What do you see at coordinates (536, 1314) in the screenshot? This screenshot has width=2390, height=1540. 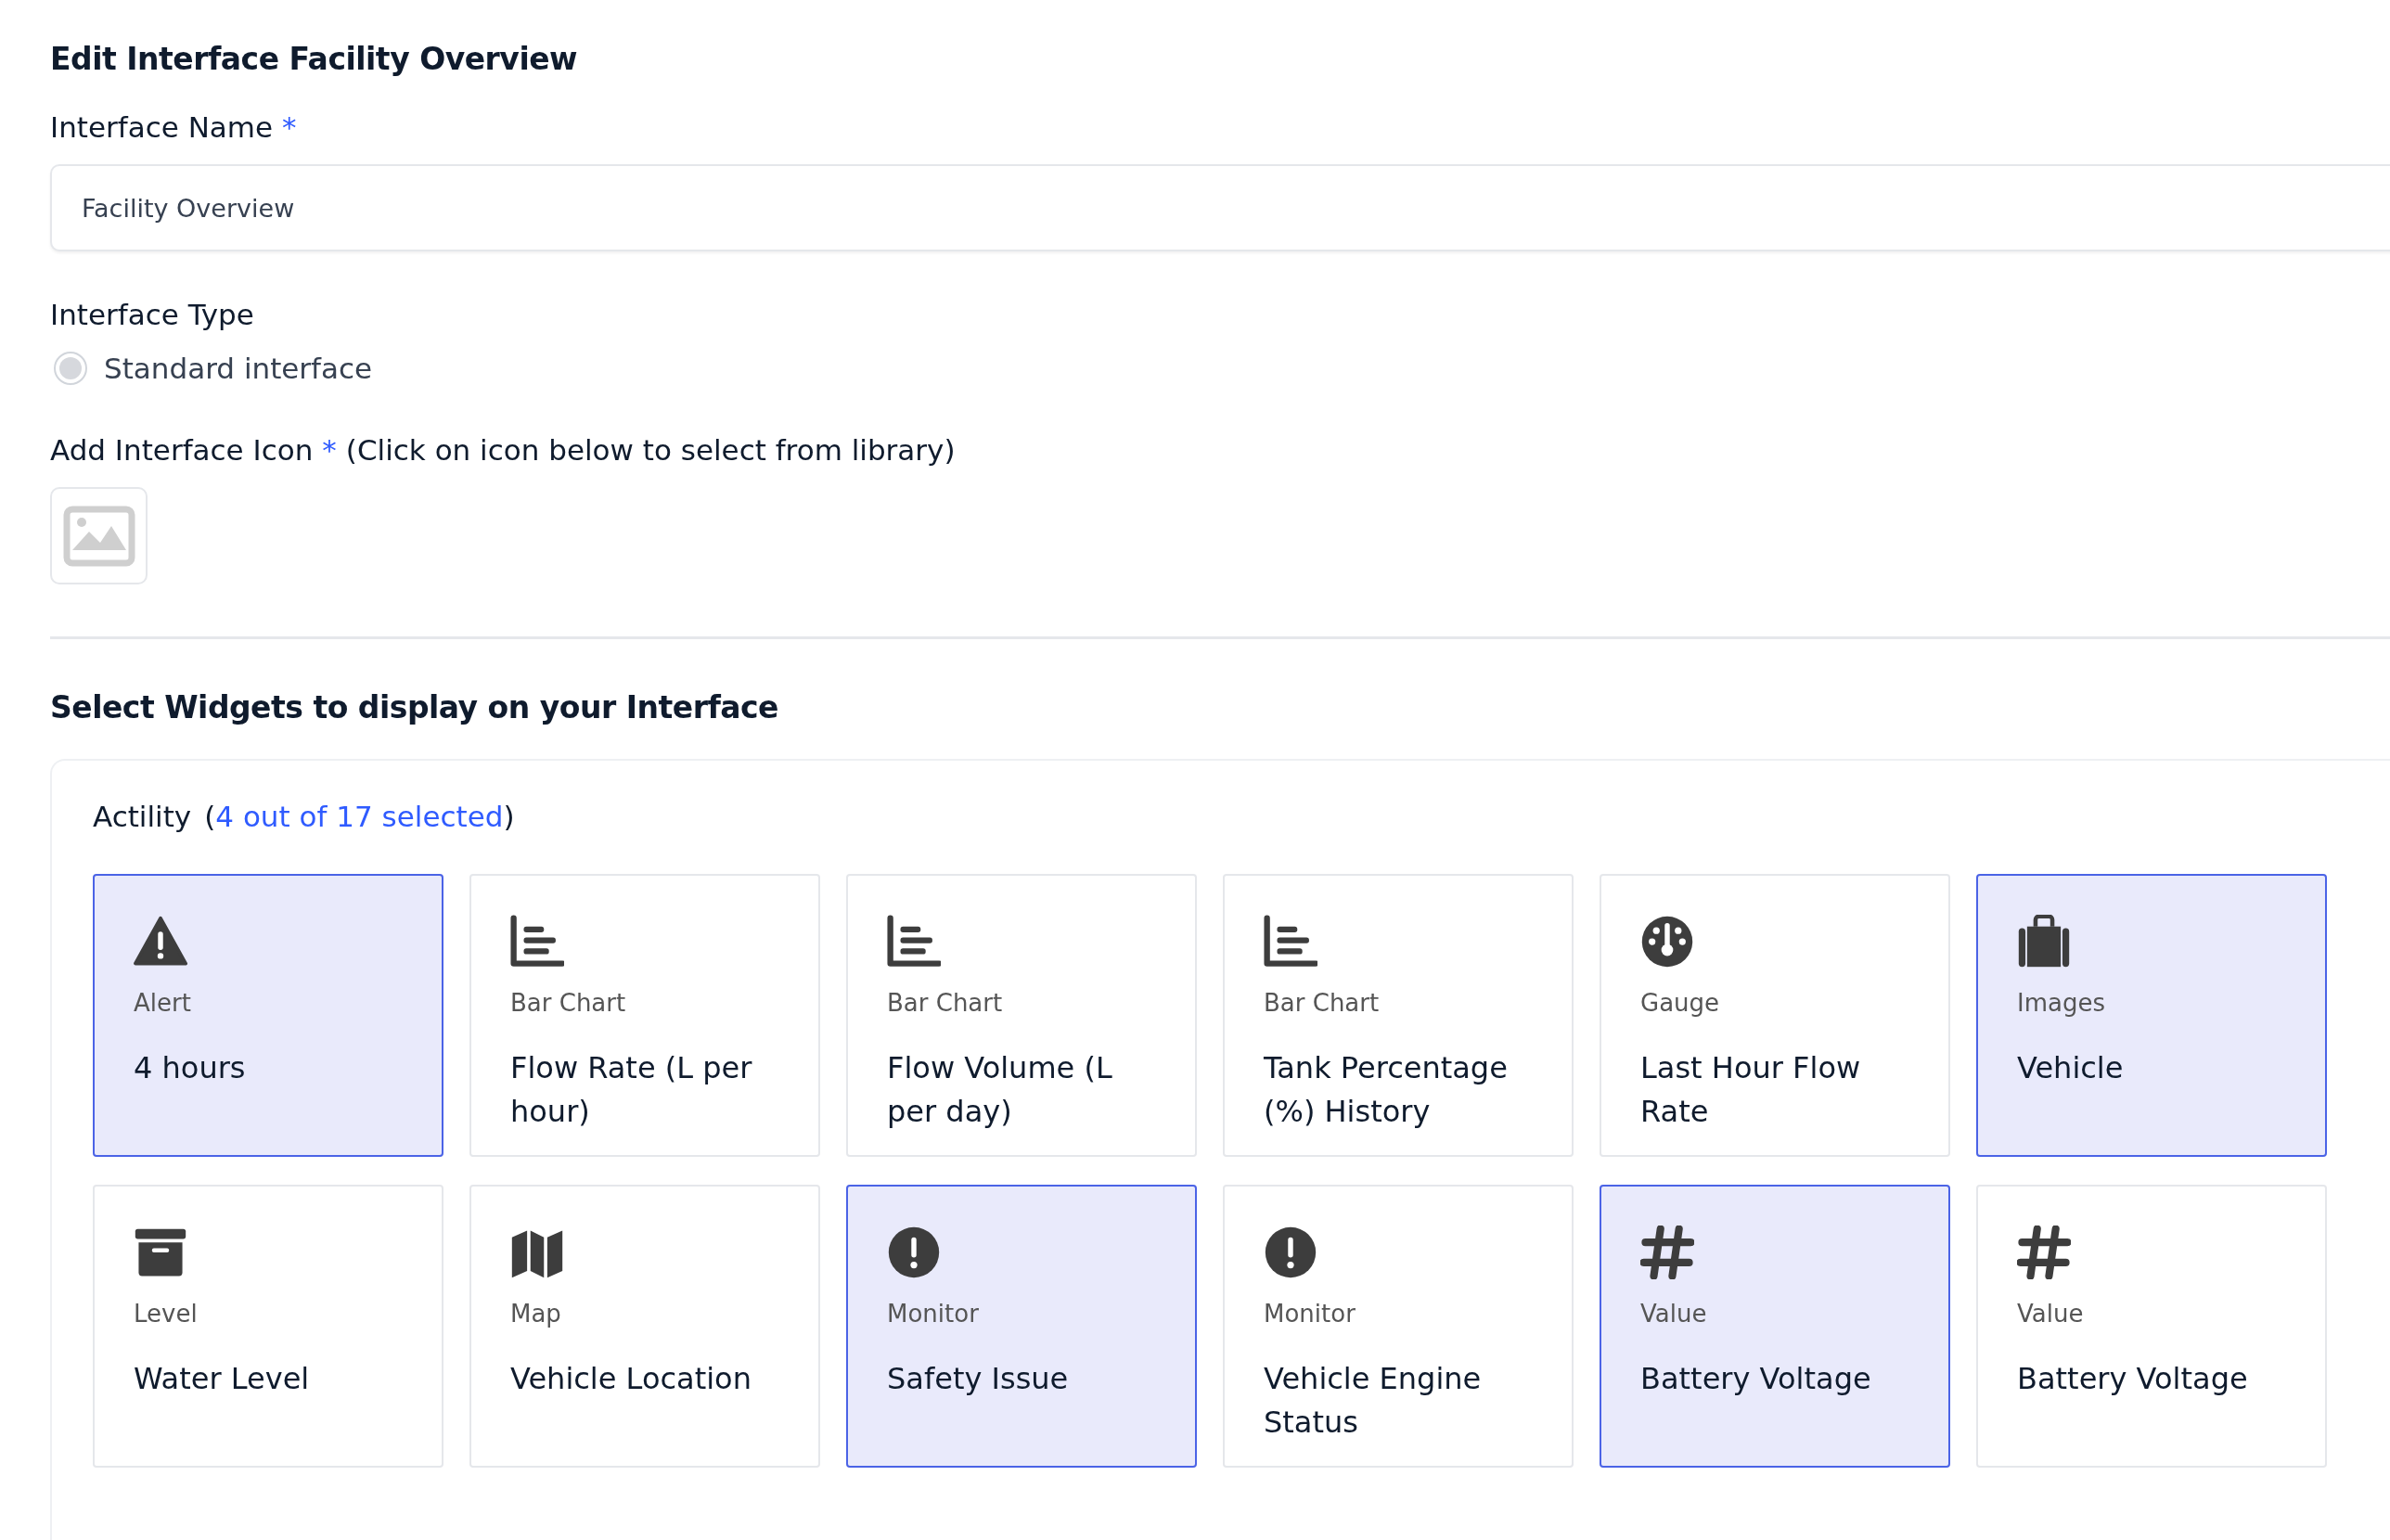 I see `widget-type: Map` at bounding box center [536, 1314].